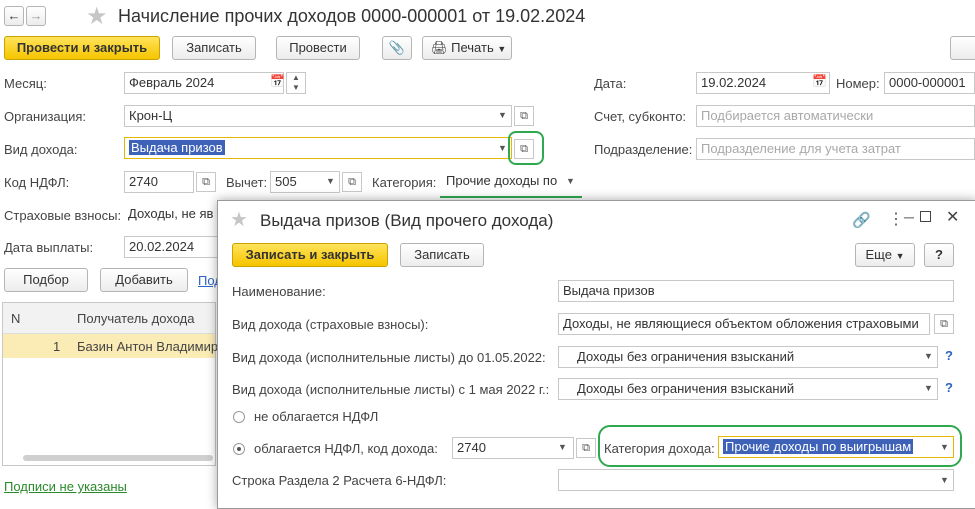 The width and height of the screenshot is (975, 509). What do you see at coordinates (204, 83) in the screenshot?
I see `month-field: Февраль 2024` at bounding box center [204, 83].